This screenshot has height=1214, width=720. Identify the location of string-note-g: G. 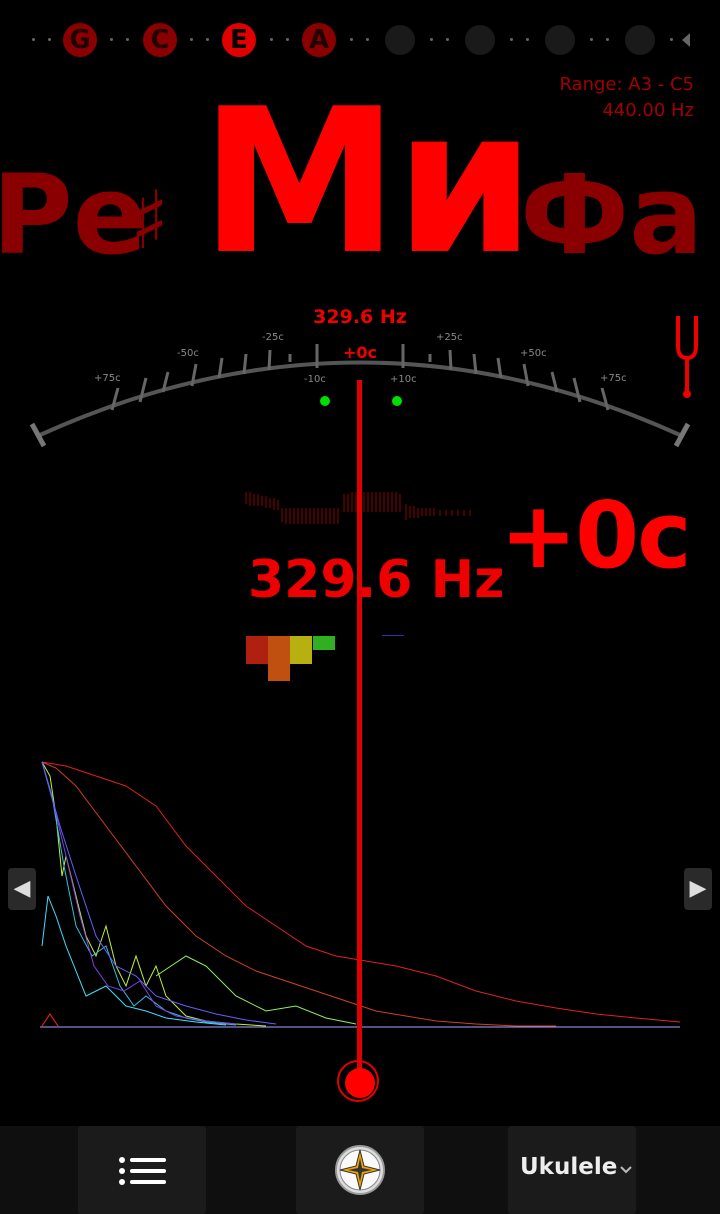
(80, 40).